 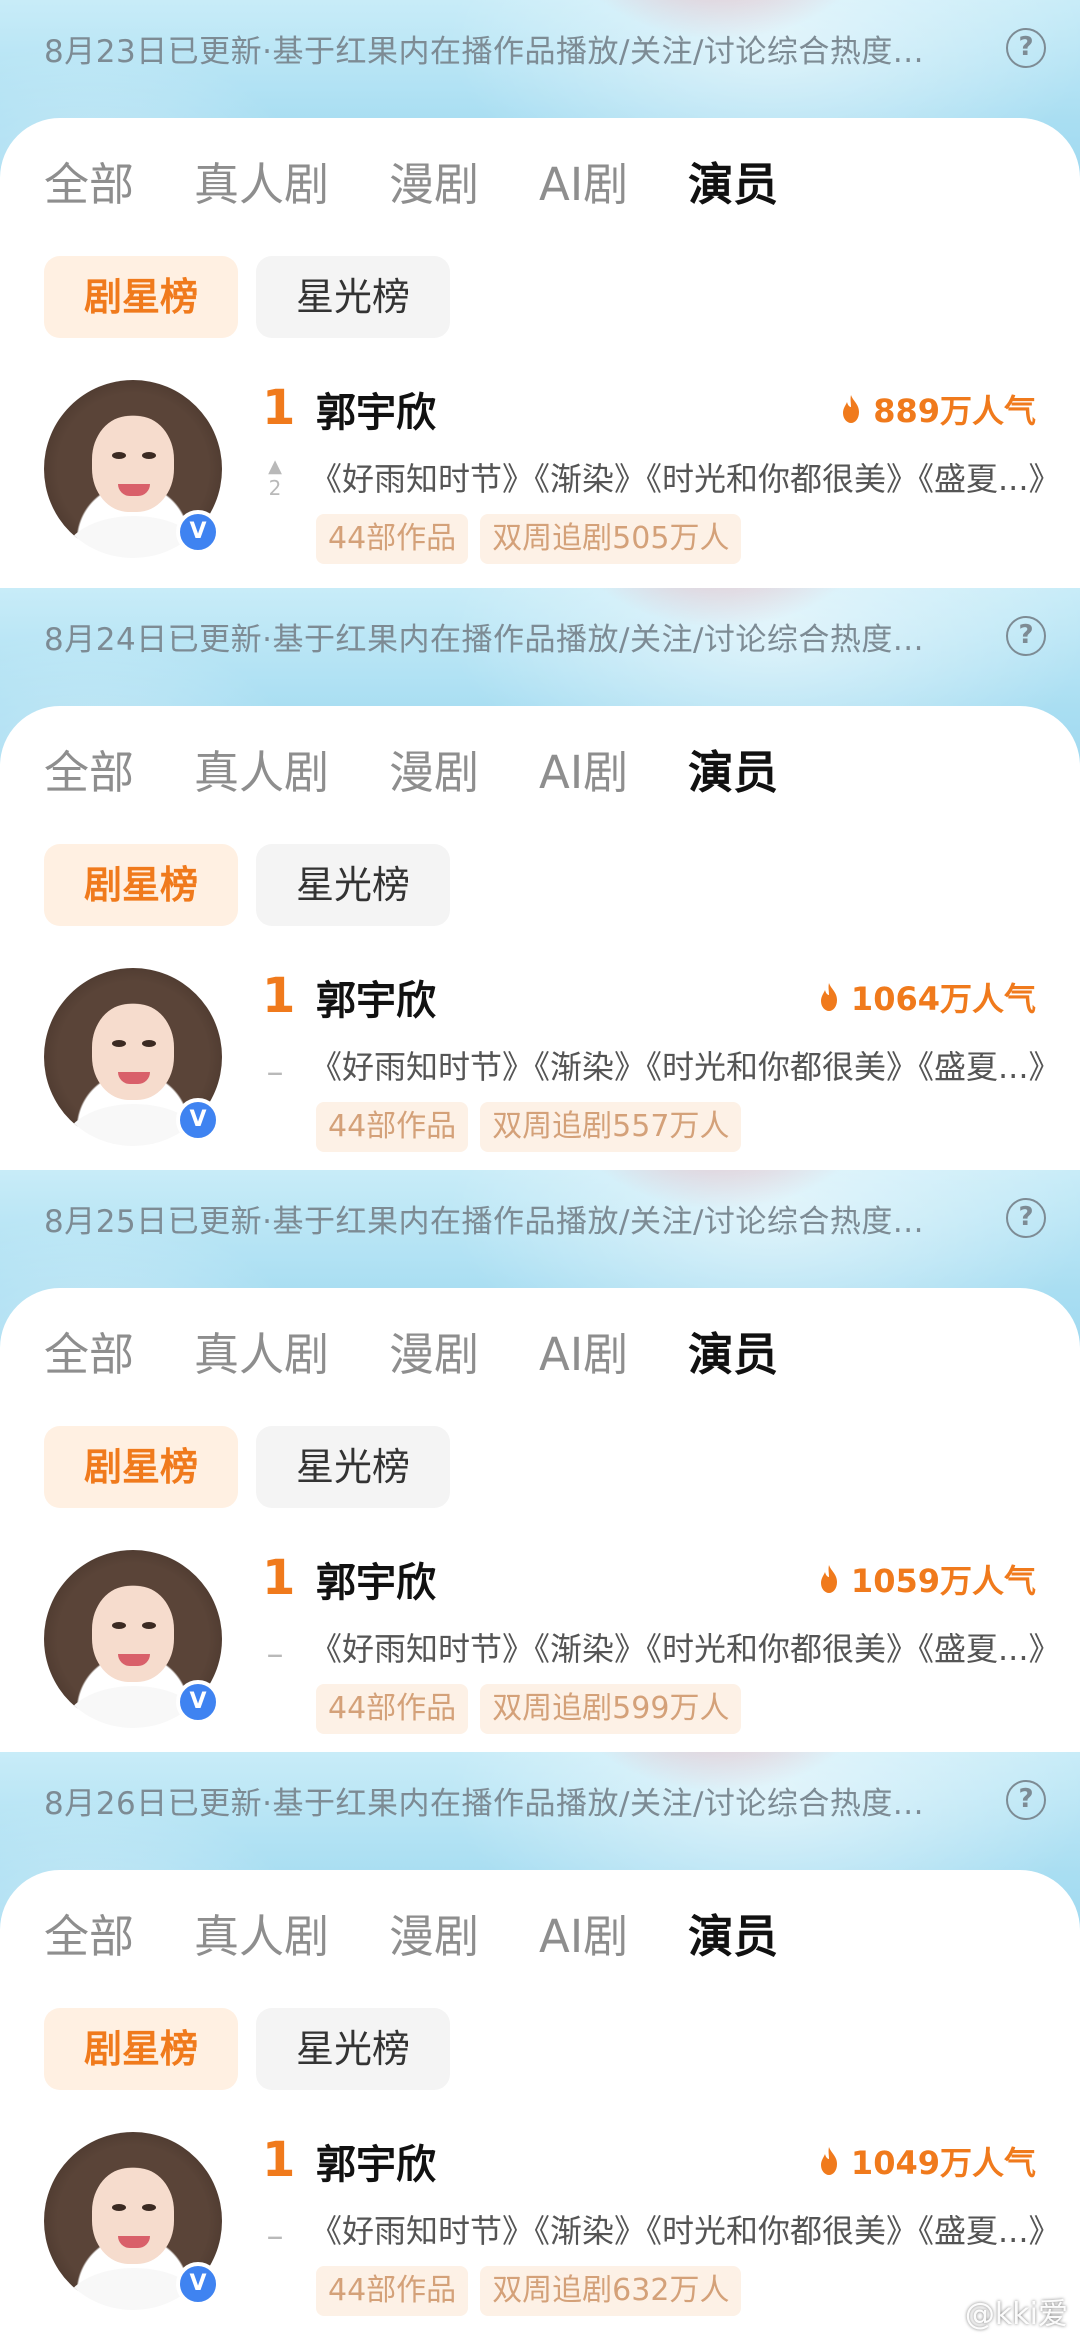 I want to click on tag-list: 44部作品 双周追剧632万人, so click(x=534, y=2291).